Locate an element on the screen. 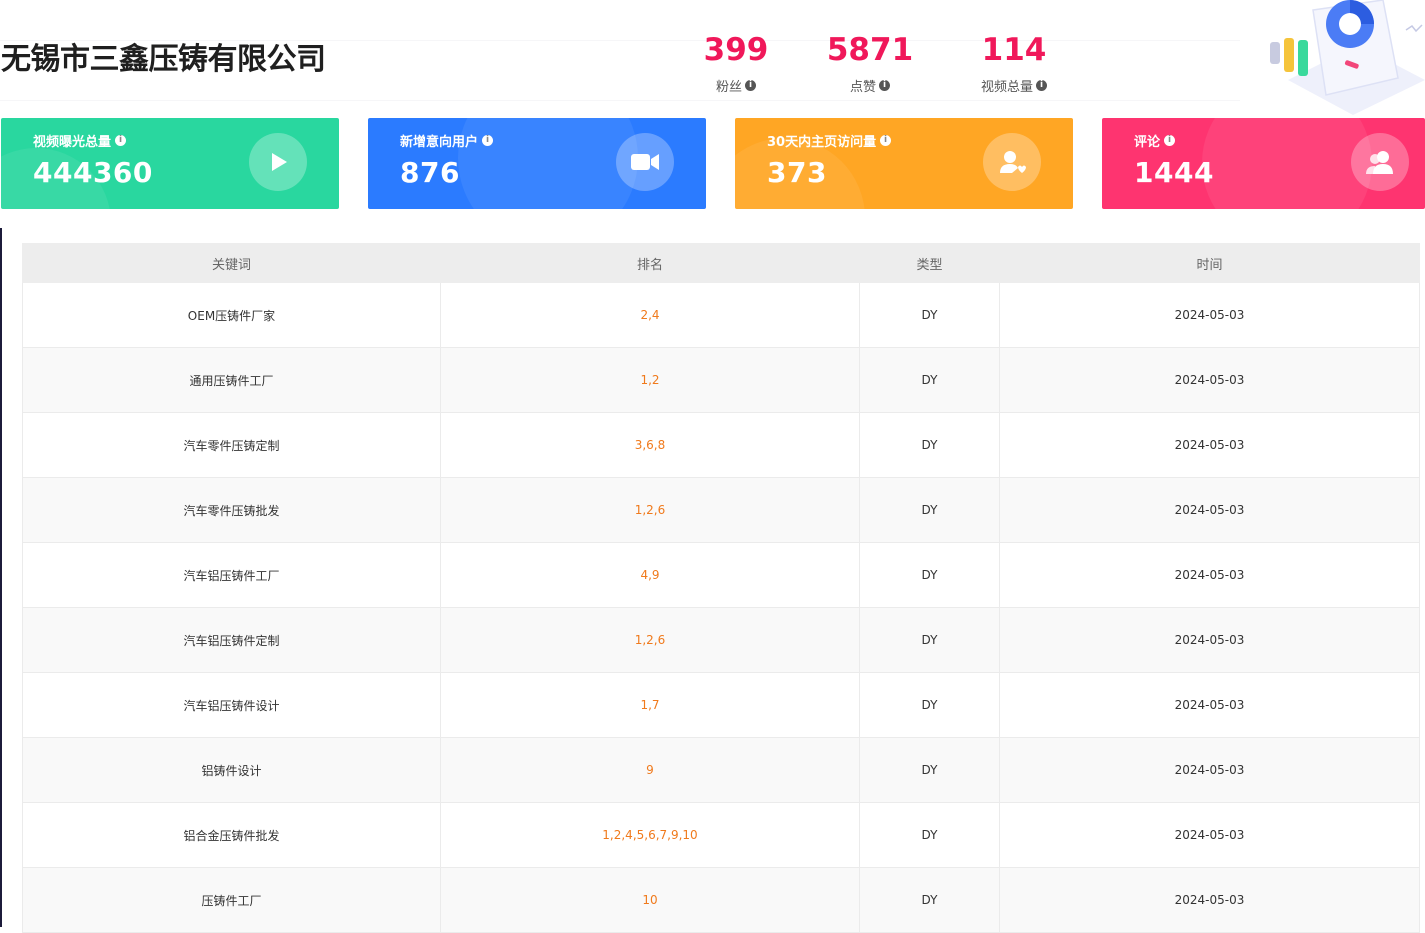  card-comments: 评论 i 1444 is located at coordinates (1263, 163).